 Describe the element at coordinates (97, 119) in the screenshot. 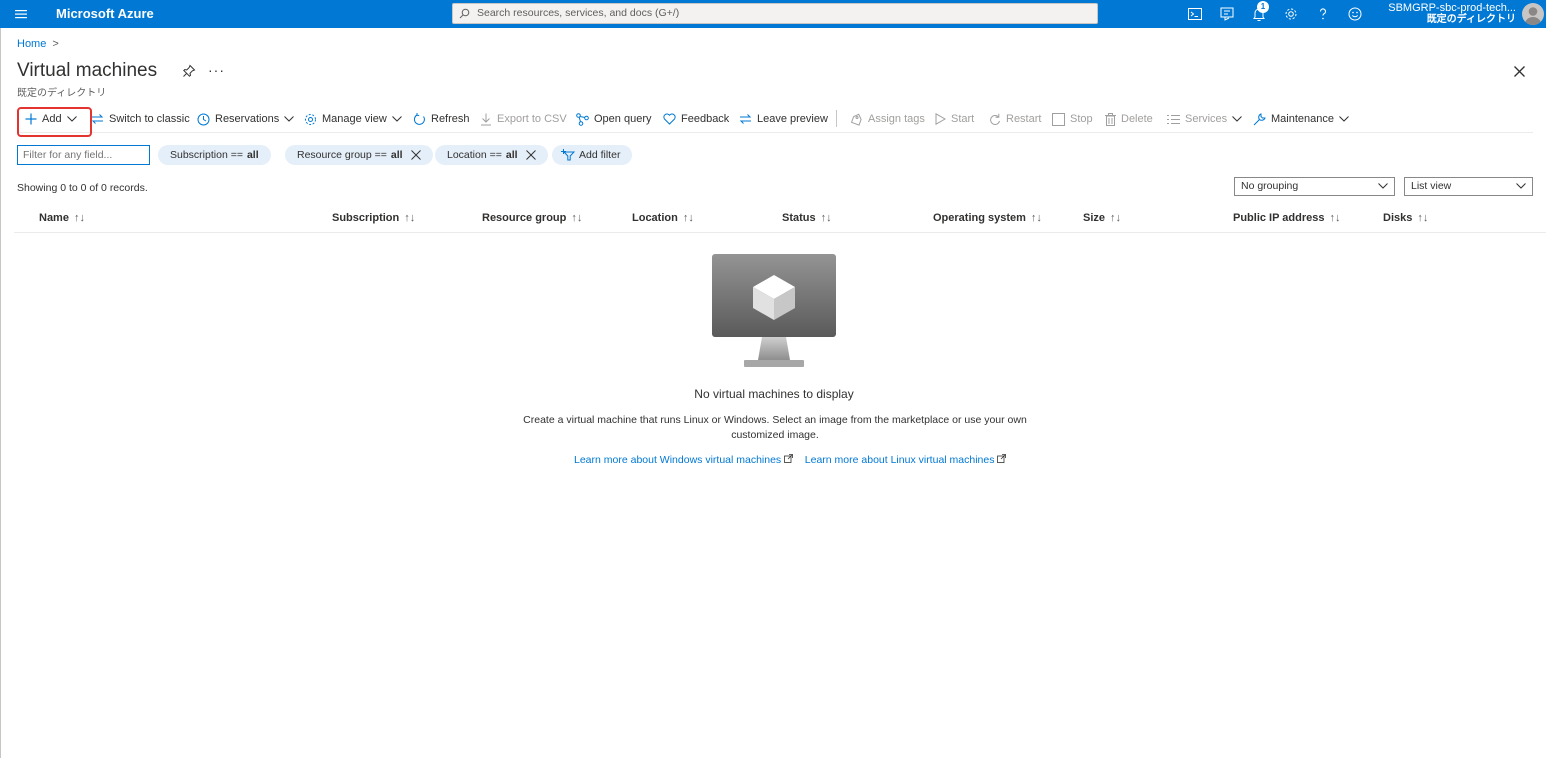

I see `switch-arrows-icon` at that location.